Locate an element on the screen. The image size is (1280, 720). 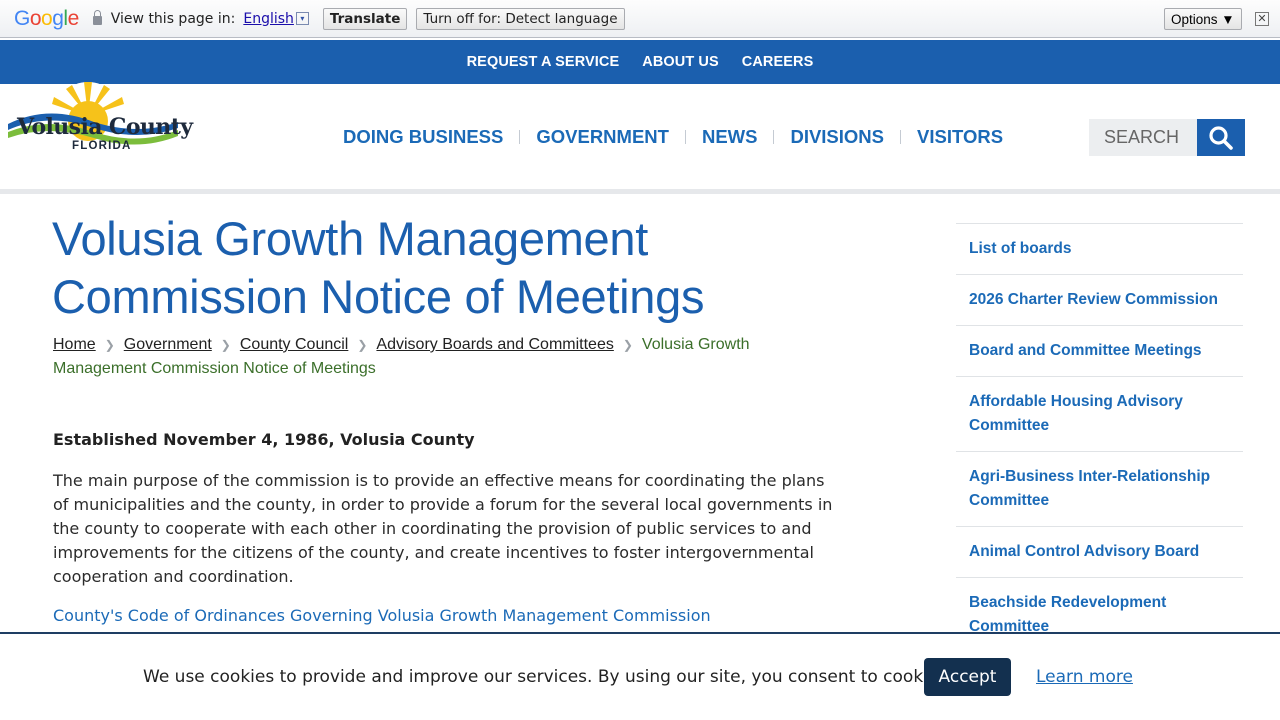
nav-government: GOVERNMENT is located at coordinates (602, 137).